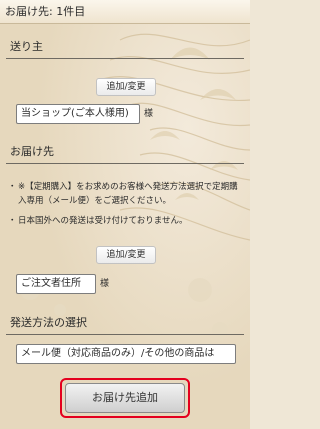 The height and width of the screenshot is (429, 320). What do you see at coordinates (125, 334) in the screenshot?
I see `shipping-divider` at bounding box center [125, 334].